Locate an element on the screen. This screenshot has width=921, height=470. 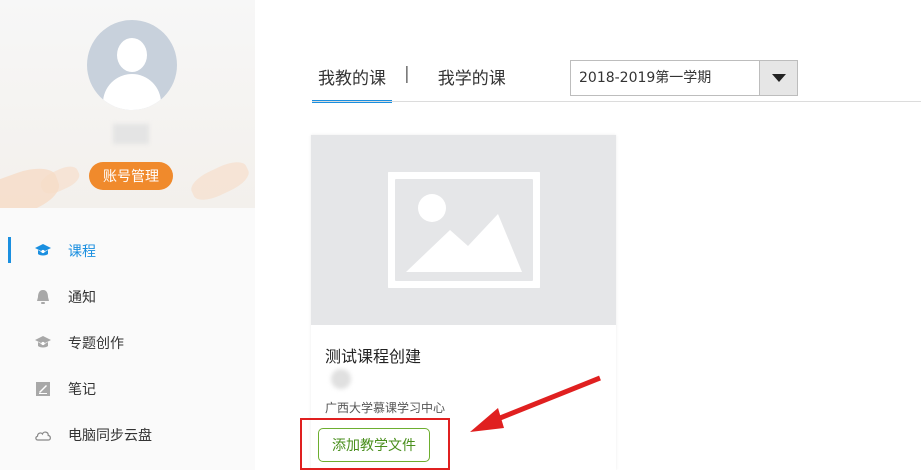
bell-icon is located at coordinates (43, 297).